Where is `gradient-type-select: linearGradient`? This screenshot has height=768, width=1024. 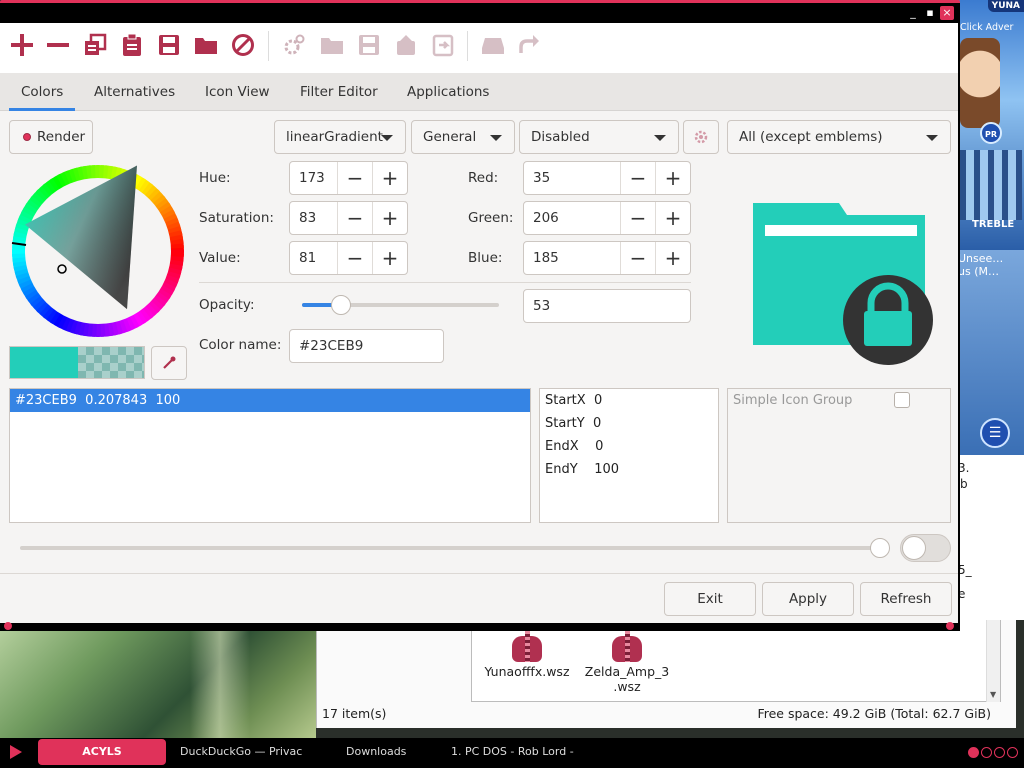 gradient-type-select: linearGradient is located at coordinates (340, 137).